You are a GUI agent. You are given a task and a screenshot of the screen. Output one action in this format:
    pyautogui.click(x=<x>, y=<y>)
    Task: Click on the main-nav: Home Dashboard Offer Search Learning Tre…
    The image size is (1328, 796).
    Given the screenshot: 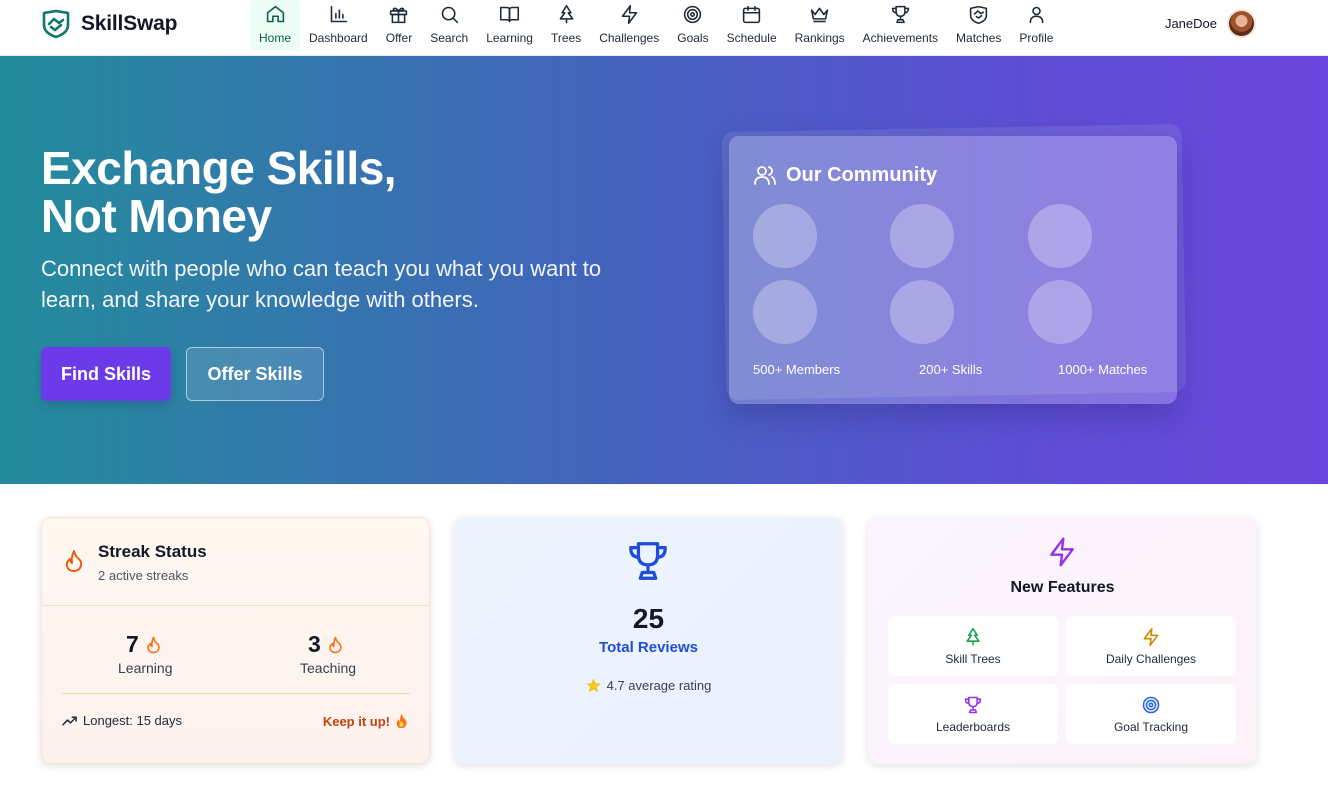 What is the action you would take?
    pyautogui.click(x=656, y=26)
    